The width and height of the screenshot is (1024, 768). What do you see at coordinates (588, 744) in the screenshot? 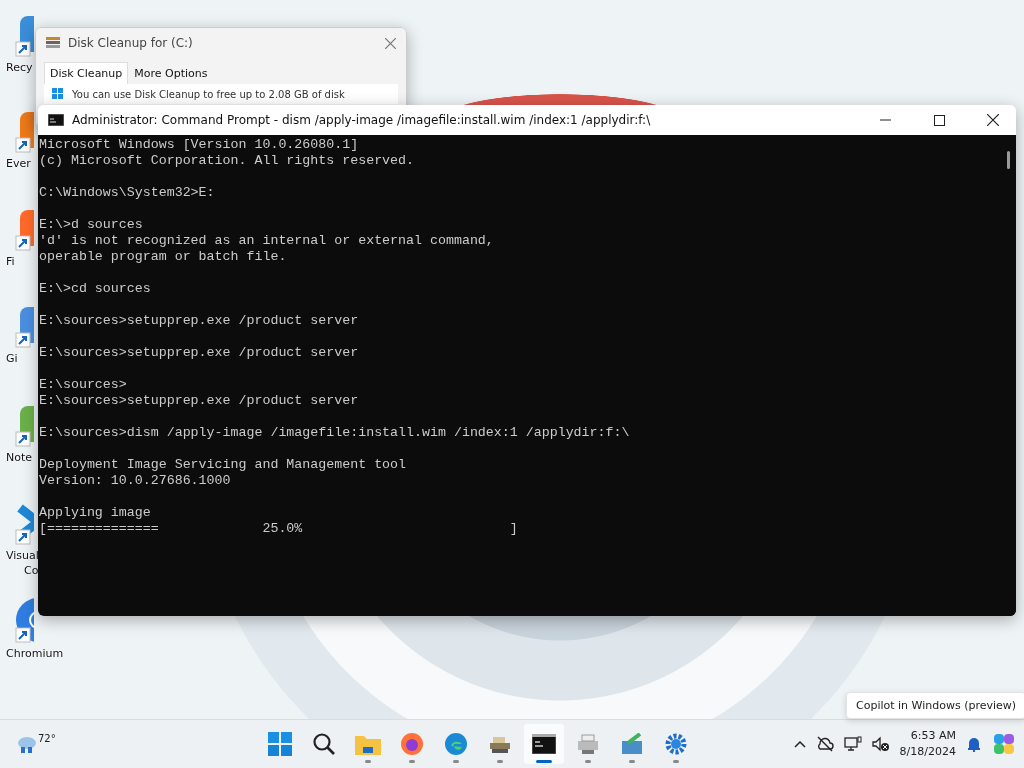
I see `printer-icon` at bounding box center [588, 744].